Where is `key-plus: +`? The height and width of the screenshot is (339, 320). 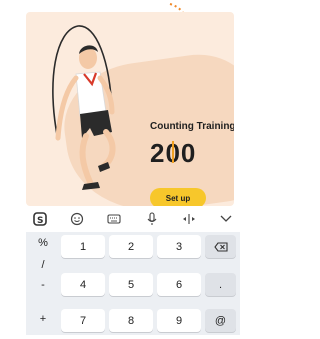 key-plus: + is located at coordinates (43, 319).